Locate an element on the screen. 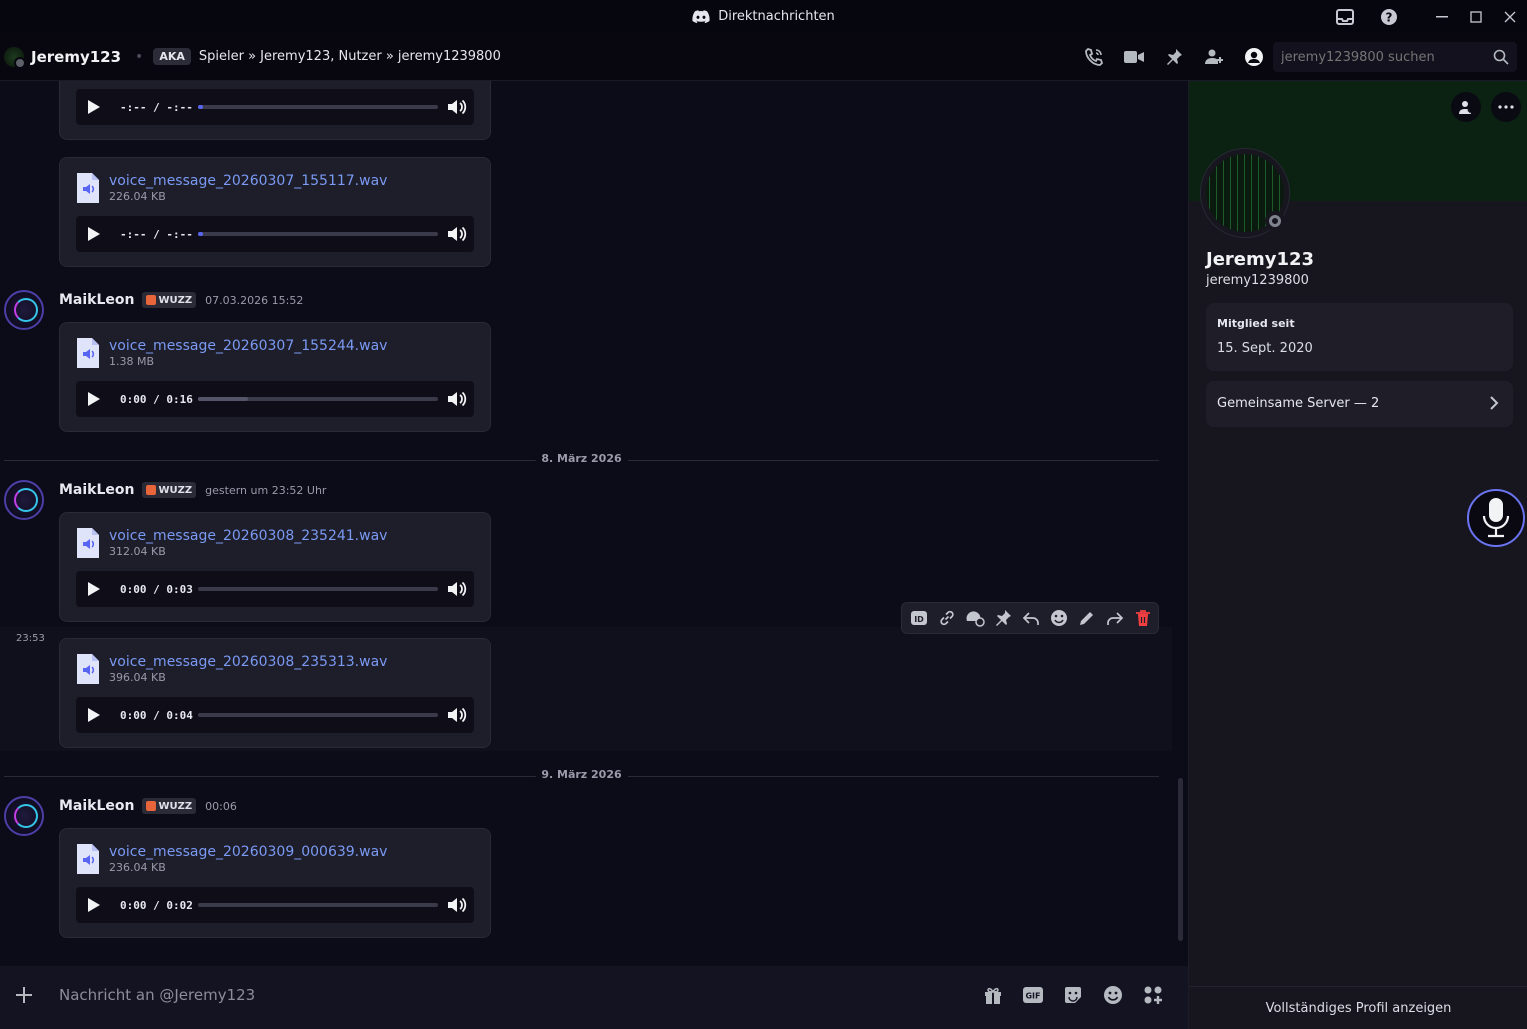  message-timestamp: gestern um 23:52 Uhr is located at coordinates (266, 490).